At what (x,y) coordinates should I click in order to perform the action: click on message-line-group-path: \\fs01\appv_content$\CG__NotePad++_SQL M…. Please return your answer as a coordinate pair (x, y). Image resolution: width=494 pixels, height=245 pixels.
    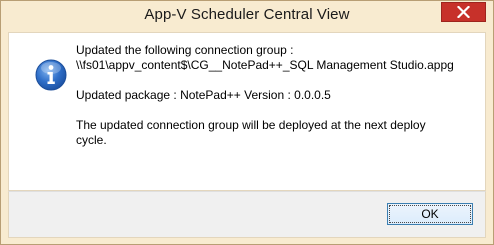
    Looking at the image, I should click on (265, 65).